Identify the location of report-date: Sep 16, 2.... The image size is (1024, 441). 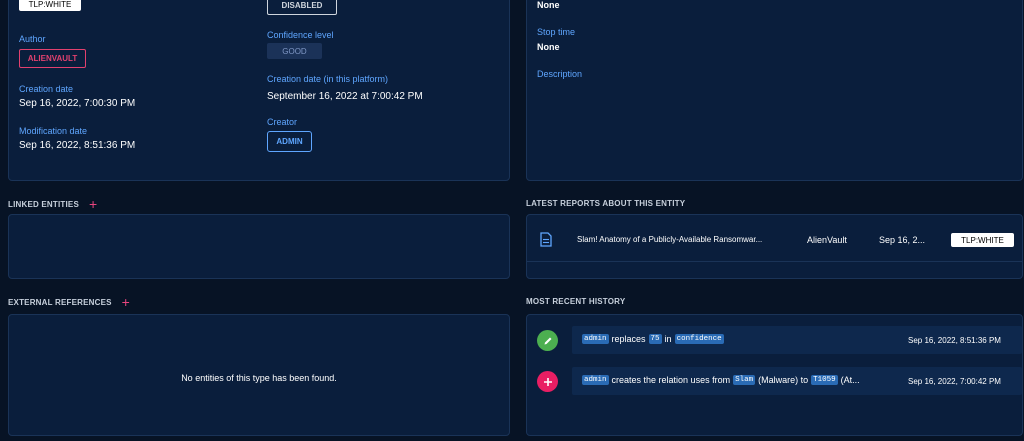
(902, 240).